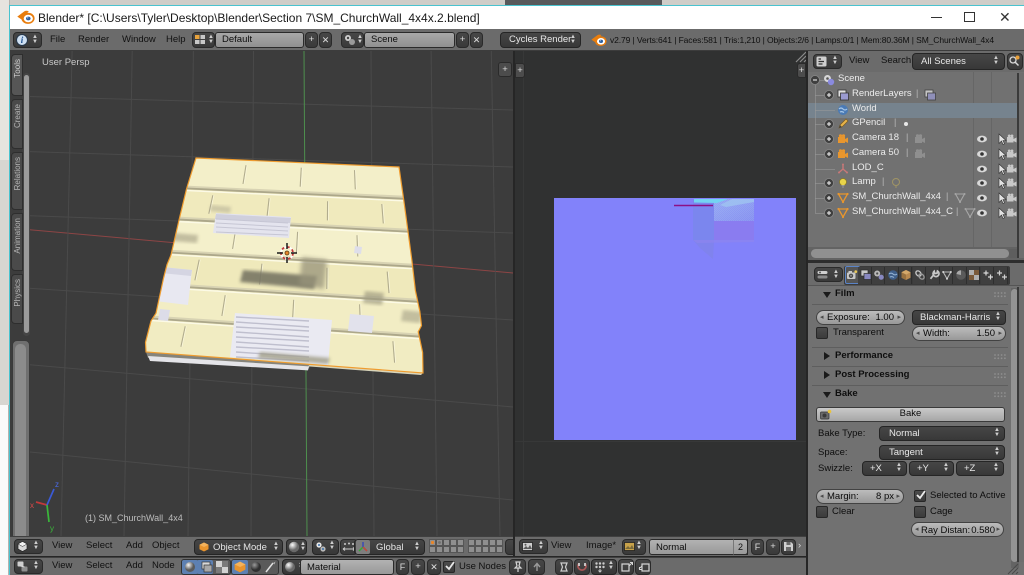 The width and height of the screenshot is (1024, 575). Describe the element at coordinates (57, 484) in the screenshot. I see `svg-text: z` at that location.